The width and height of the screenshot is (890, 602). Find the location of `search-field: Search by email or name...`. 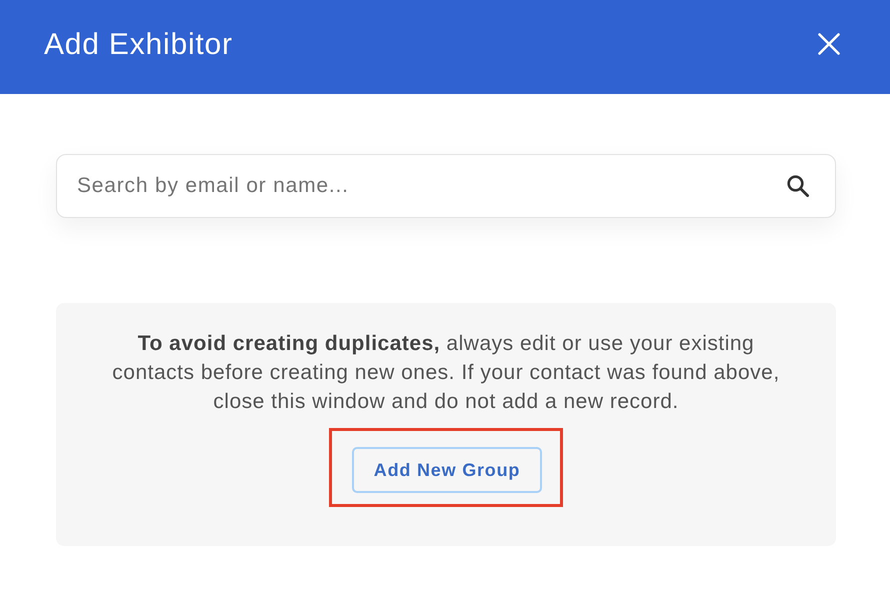

search-field: Search by email or name... is located at coordinates (446, 186).